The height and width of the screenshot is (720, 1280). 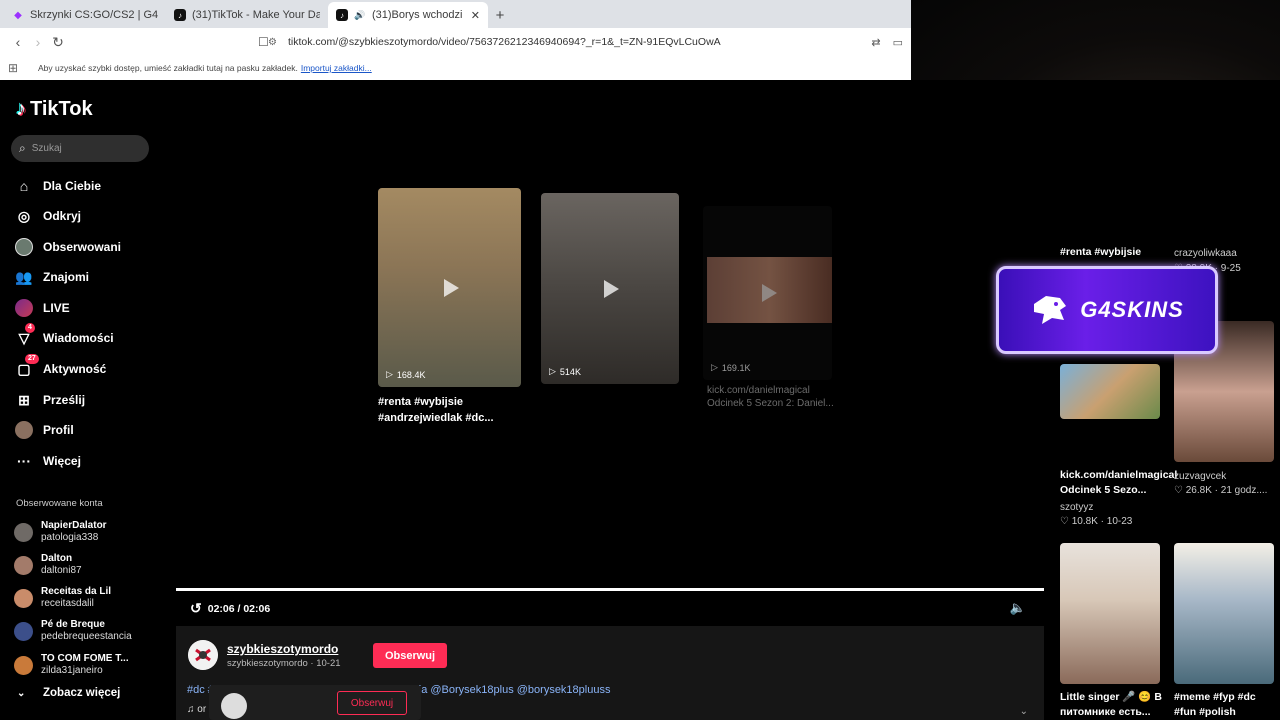 I want to click on account-handle: zilda31janeiro, so click(x=72, y=670).